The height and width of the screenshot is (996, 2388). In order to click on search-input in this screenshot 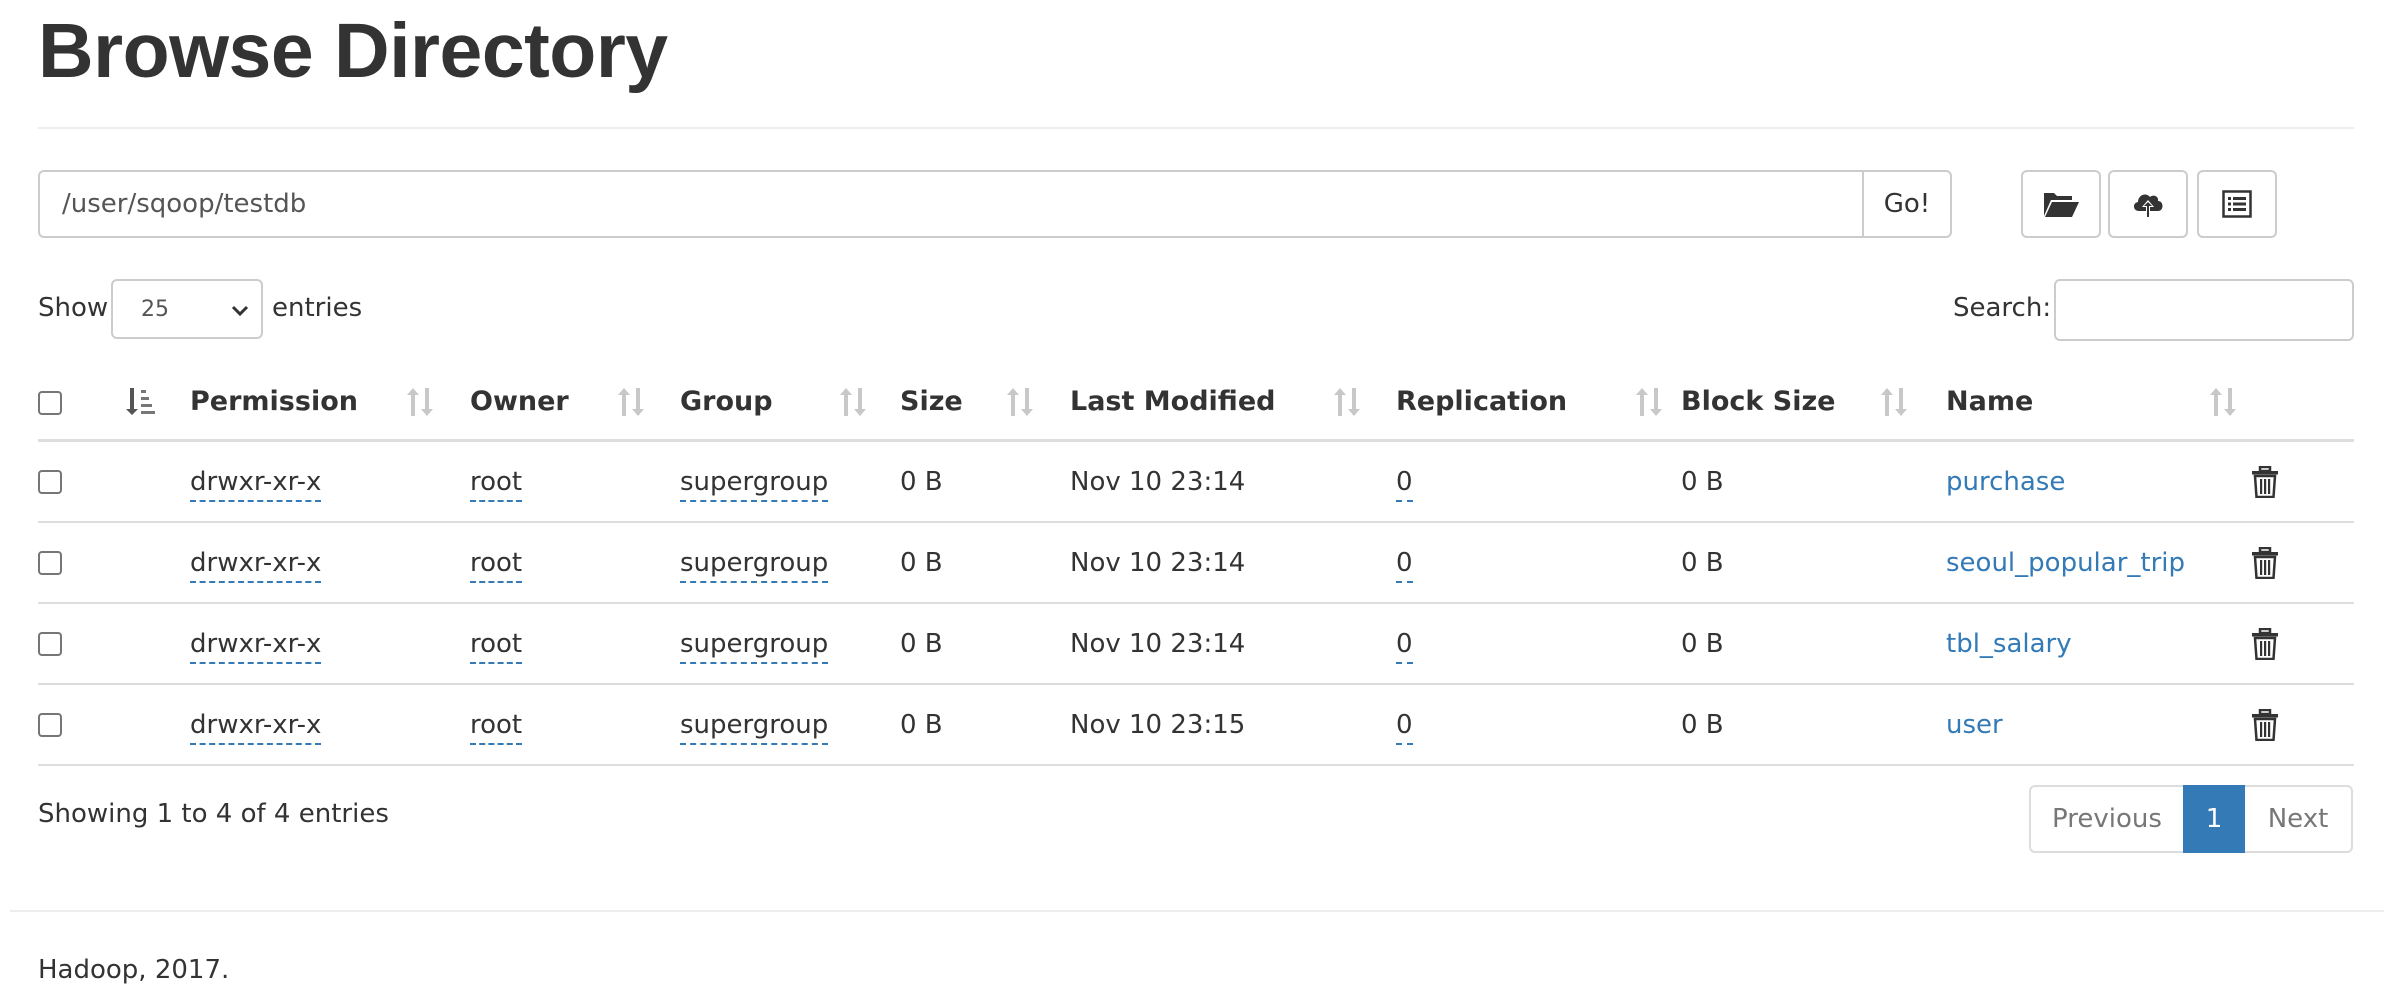, I will do `click(2204, 310)`.